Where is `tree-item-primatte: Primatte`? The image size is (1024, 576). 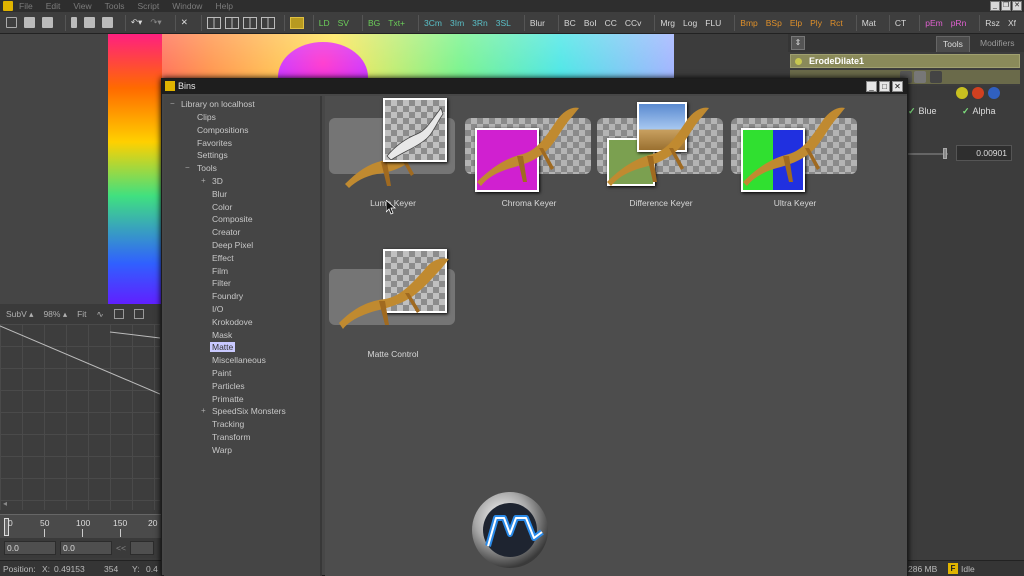 tree-item-primatte: Primatte is located at coordinates (228, 399).